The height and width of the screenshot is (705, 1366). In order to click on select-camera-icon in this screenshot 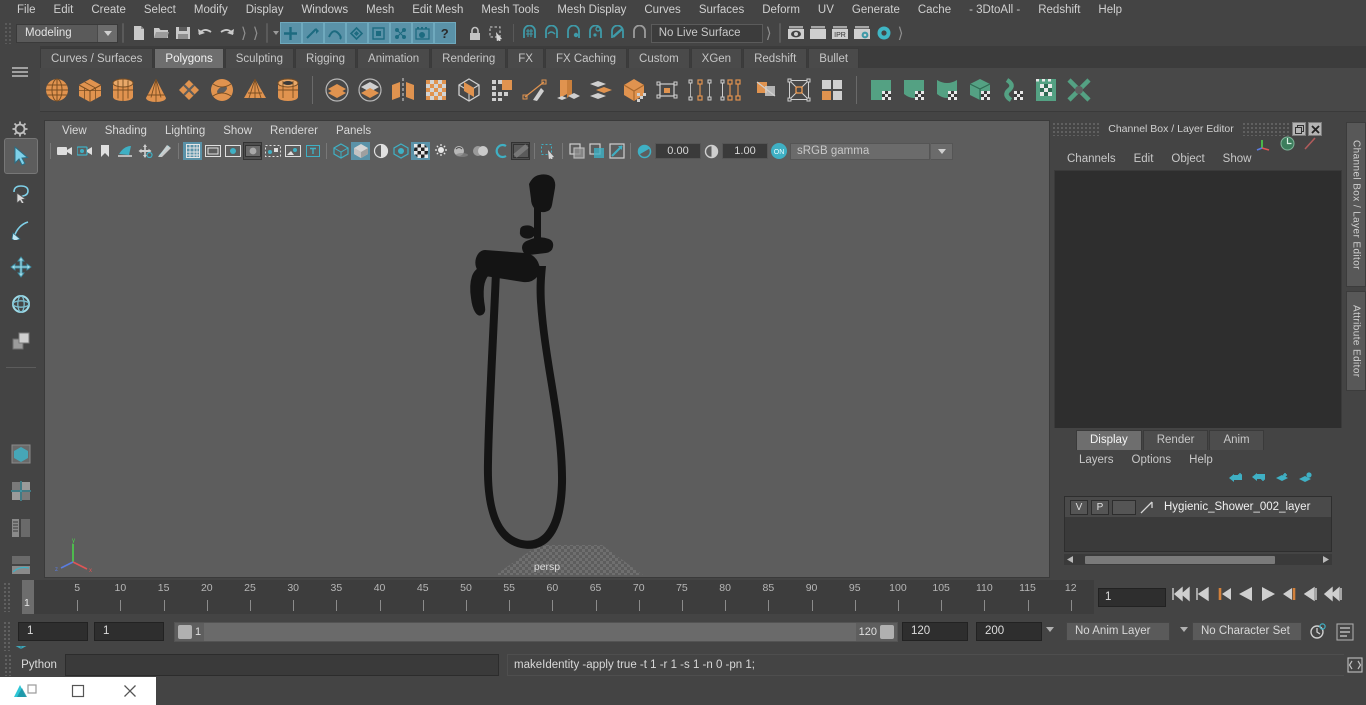, I will do `click(64, 151)`.